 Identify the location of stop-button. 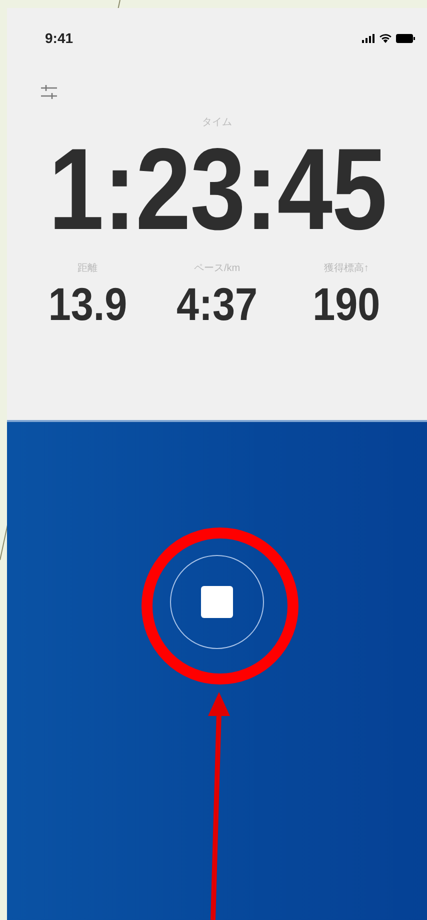
(217, 602).